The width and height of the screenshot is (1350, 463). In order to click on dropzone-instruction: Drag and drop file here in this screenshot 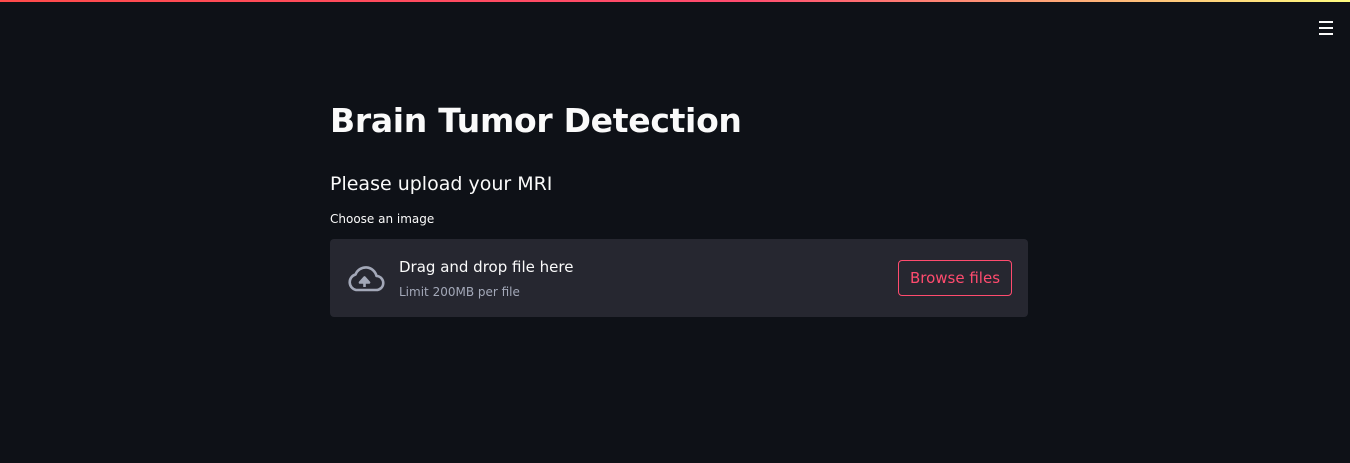, I will do `click(486, 267)`.